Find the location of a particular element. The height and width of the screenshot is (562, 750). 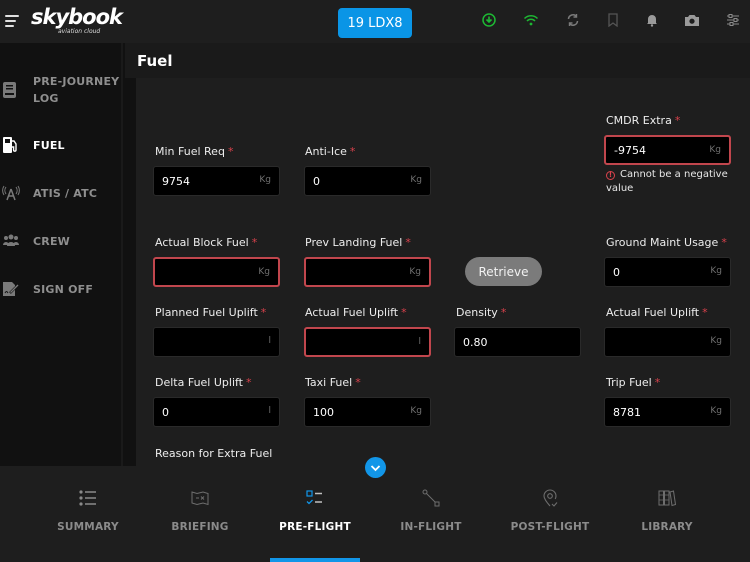

wifi-icon is located at coordinates (531, 20).